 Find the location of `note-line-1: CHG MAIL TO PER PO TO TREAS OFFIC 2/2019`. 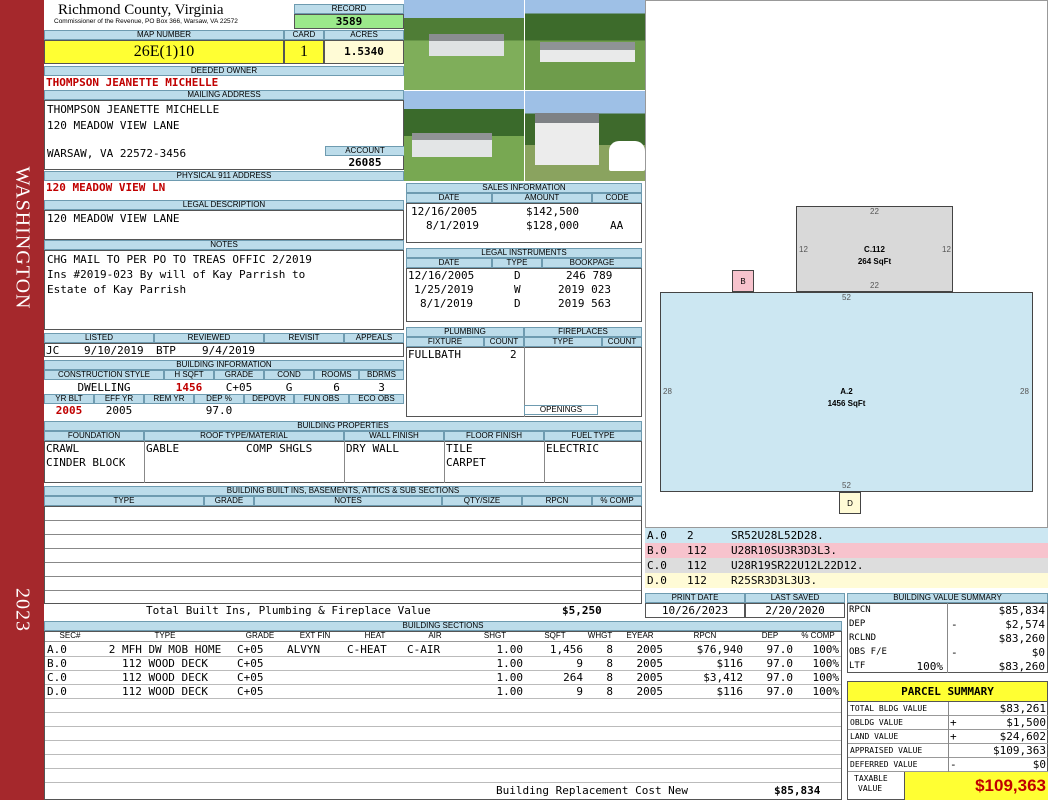

note-line-1: CHG MAIL TO PER PO TO TREAS OFFIC 2/2019 is located at coordinates (179, 259).